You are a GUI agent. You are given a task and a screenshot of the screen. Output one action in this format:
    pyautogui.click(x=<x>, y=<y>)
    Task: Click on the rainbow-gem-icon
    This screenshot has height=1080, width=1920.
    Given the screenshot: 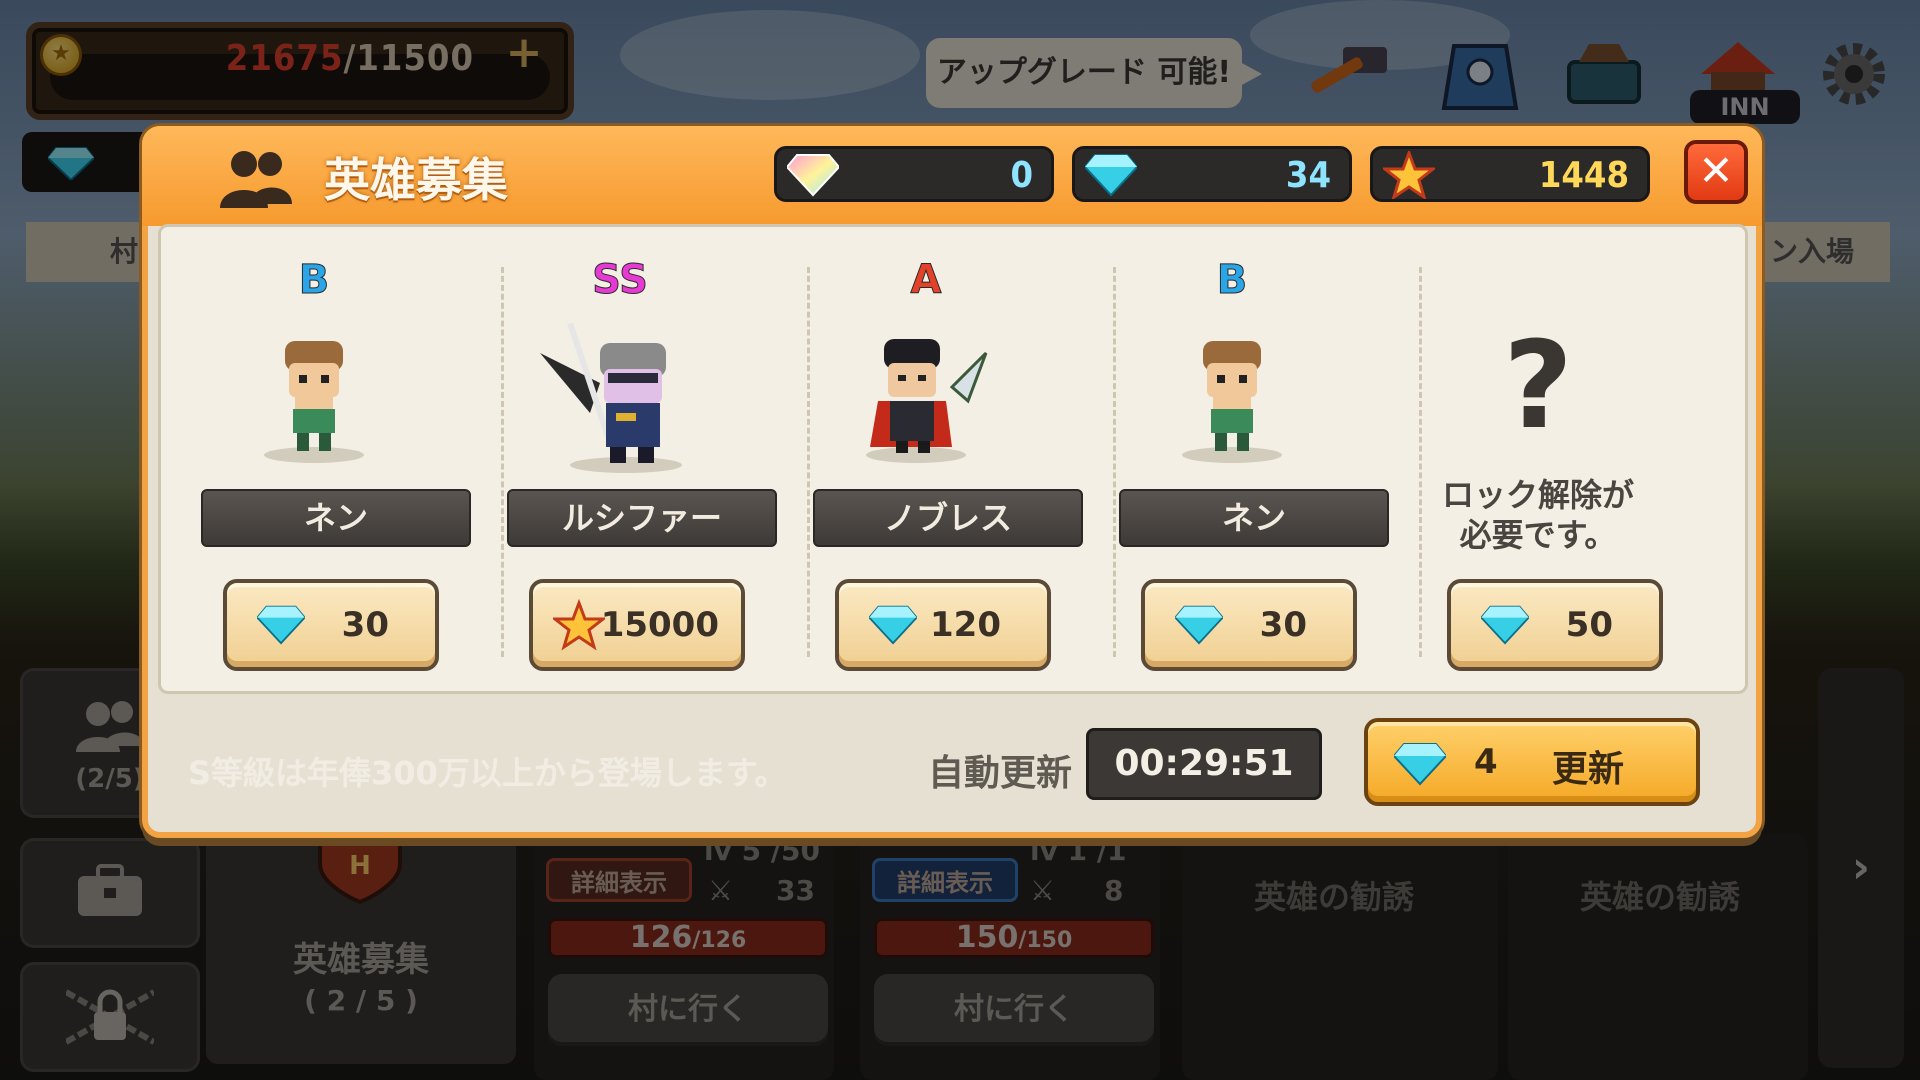 What is the action you would take?
    pyautogui.click(x=813, y=175)
    